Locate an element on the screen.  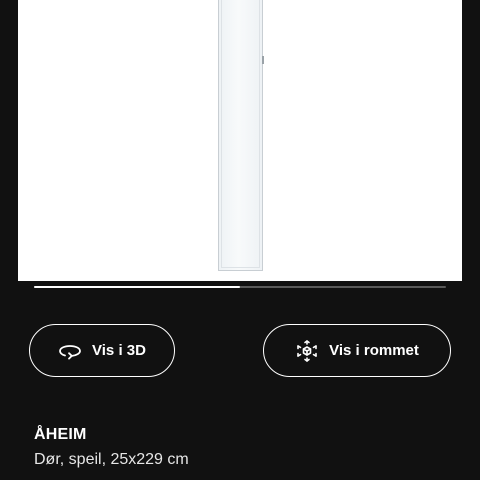
ar-view-icon is located at coordinates (307, 351).